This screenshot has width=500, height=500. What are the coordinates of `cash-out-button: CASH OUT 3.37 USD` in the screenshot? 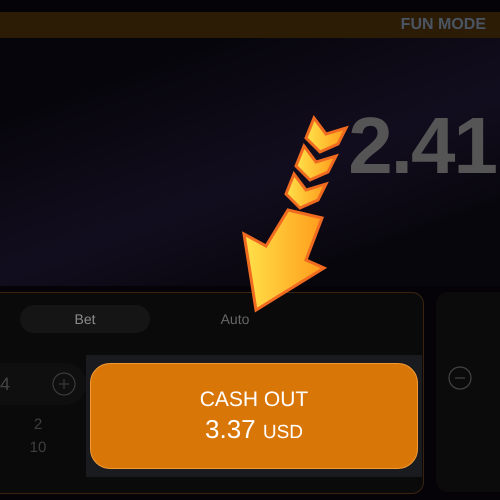 It's located at (254, 416).